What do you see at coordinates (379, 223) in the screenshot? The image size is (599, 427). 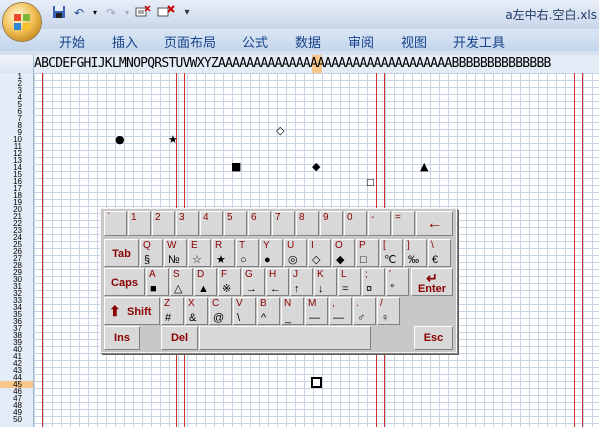 I see `key: -` at bounding box center [379, 223].